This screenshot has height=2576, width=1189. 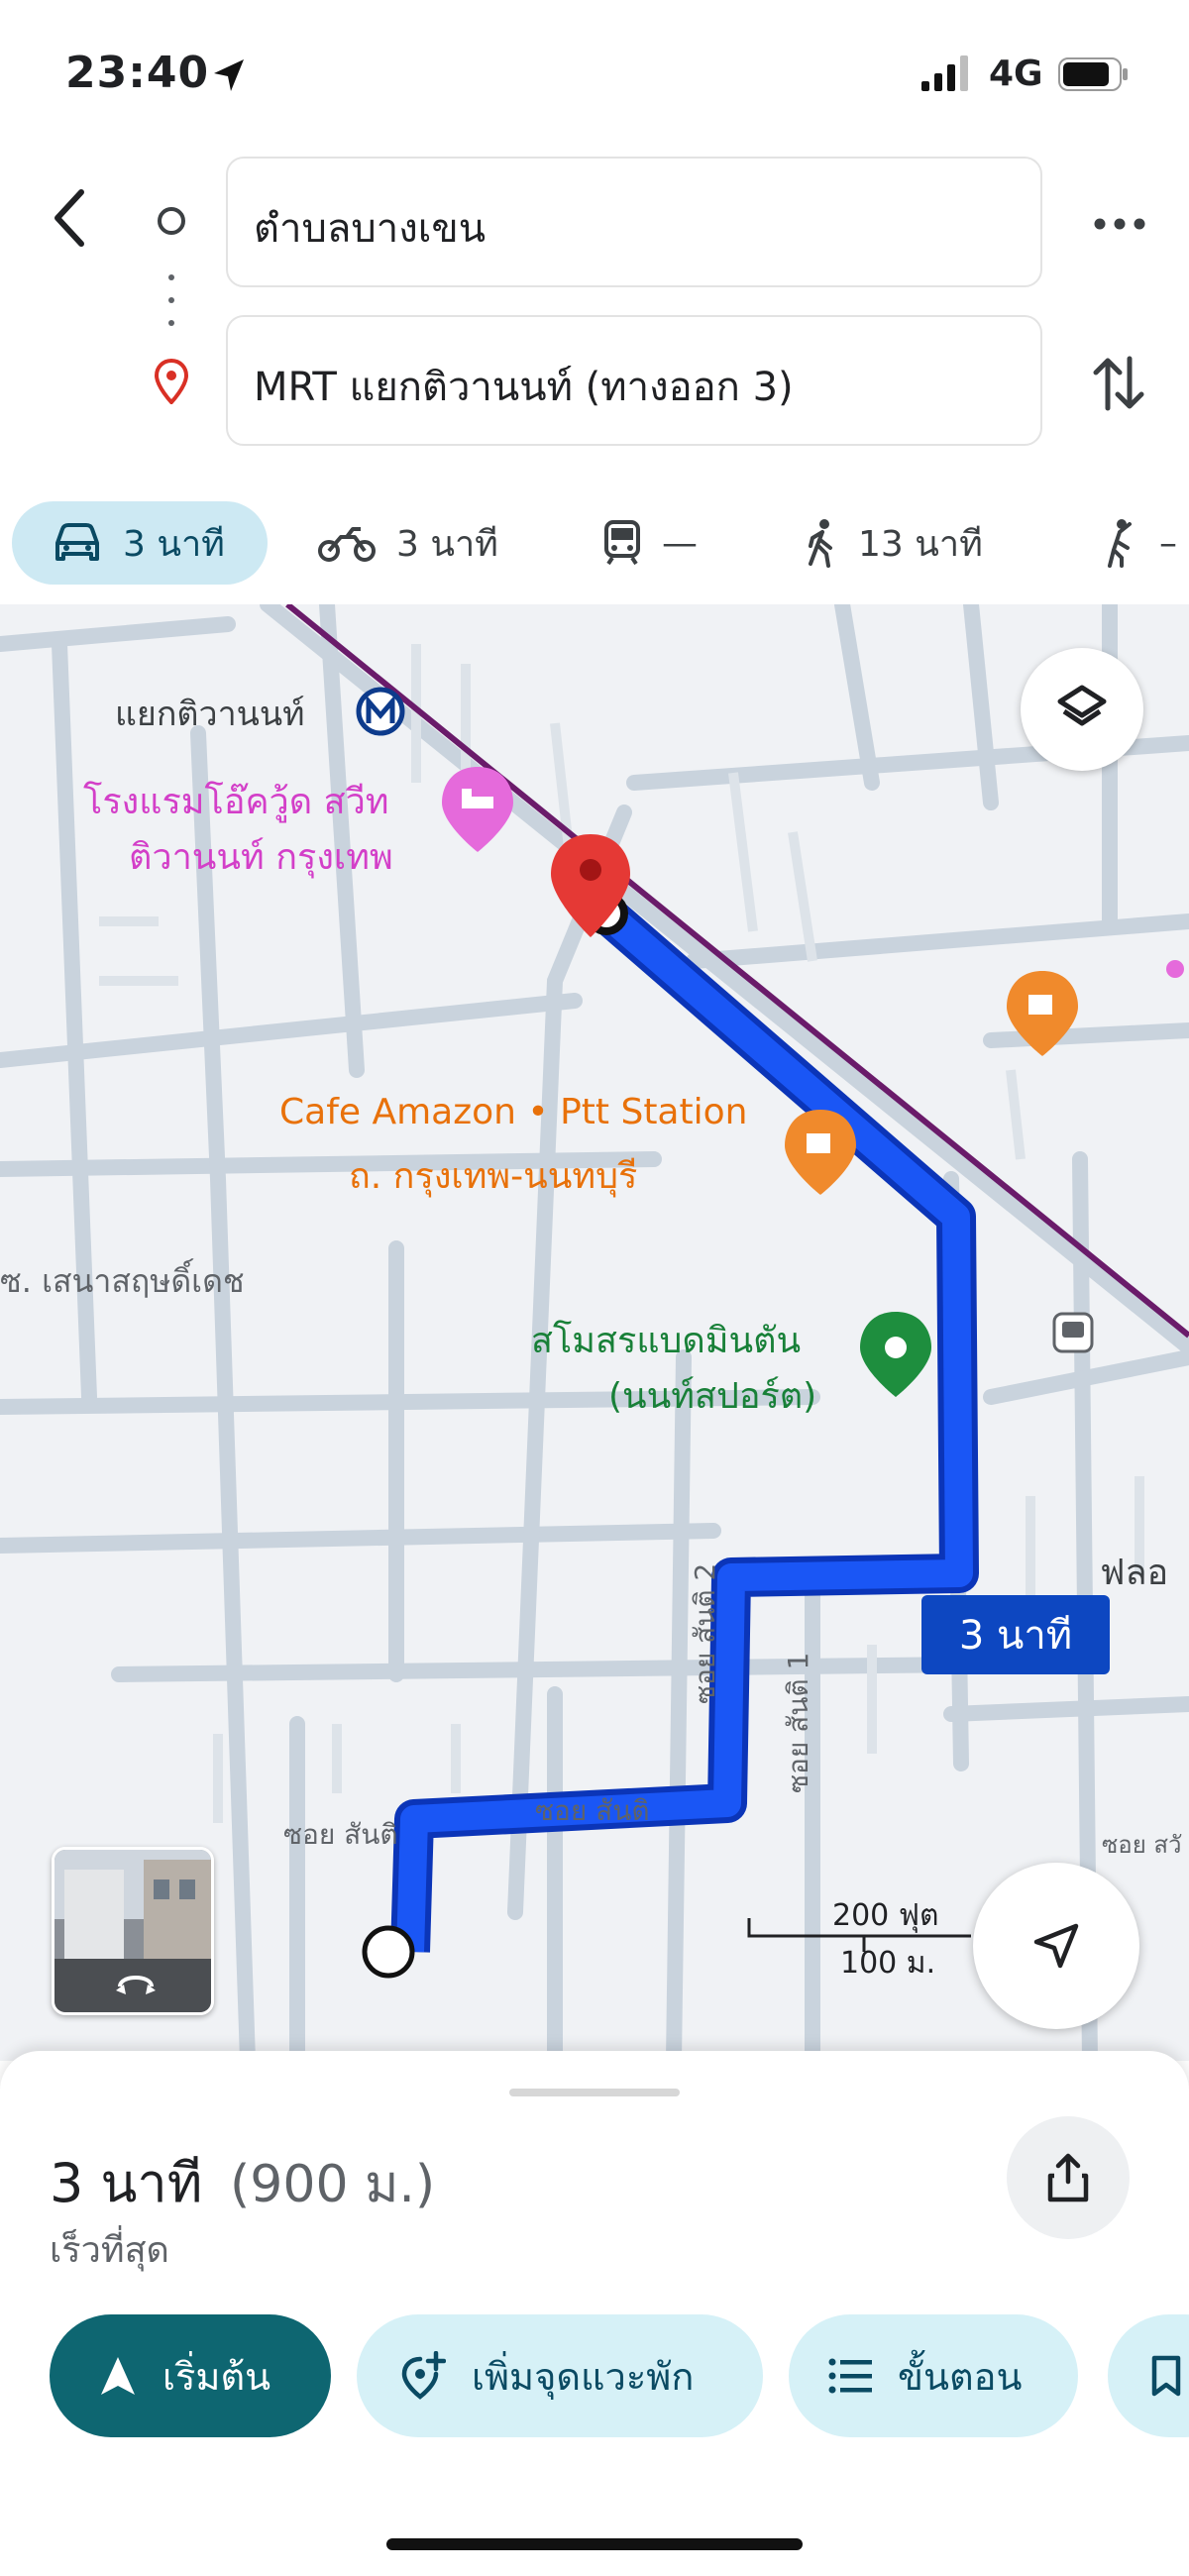 I want to click on signal-bars-icon, so click(x=944, y=73).